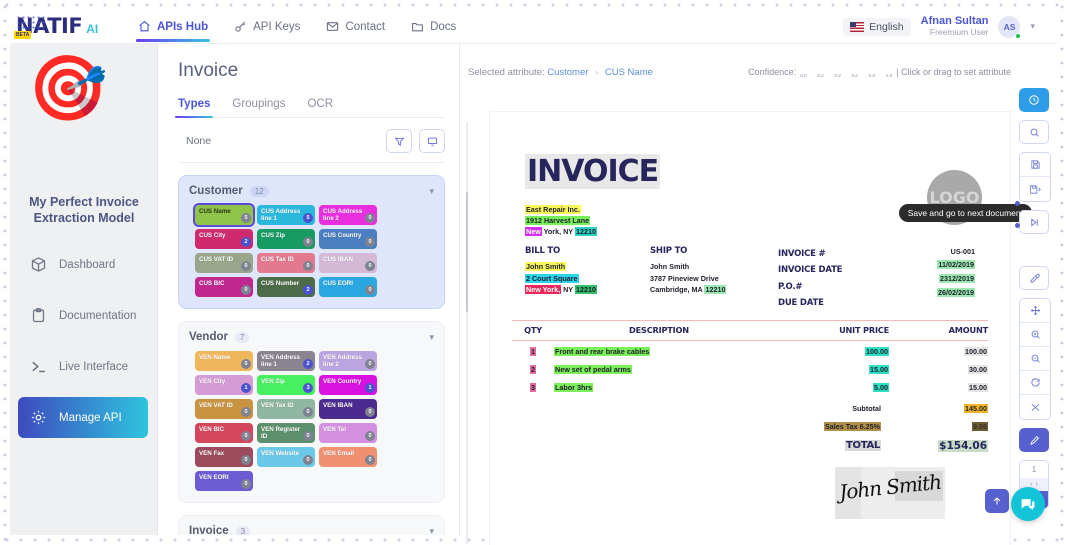 The image size is (1067, 545). I want to click on chevron-right-icon: ›, so click(1037, 484).